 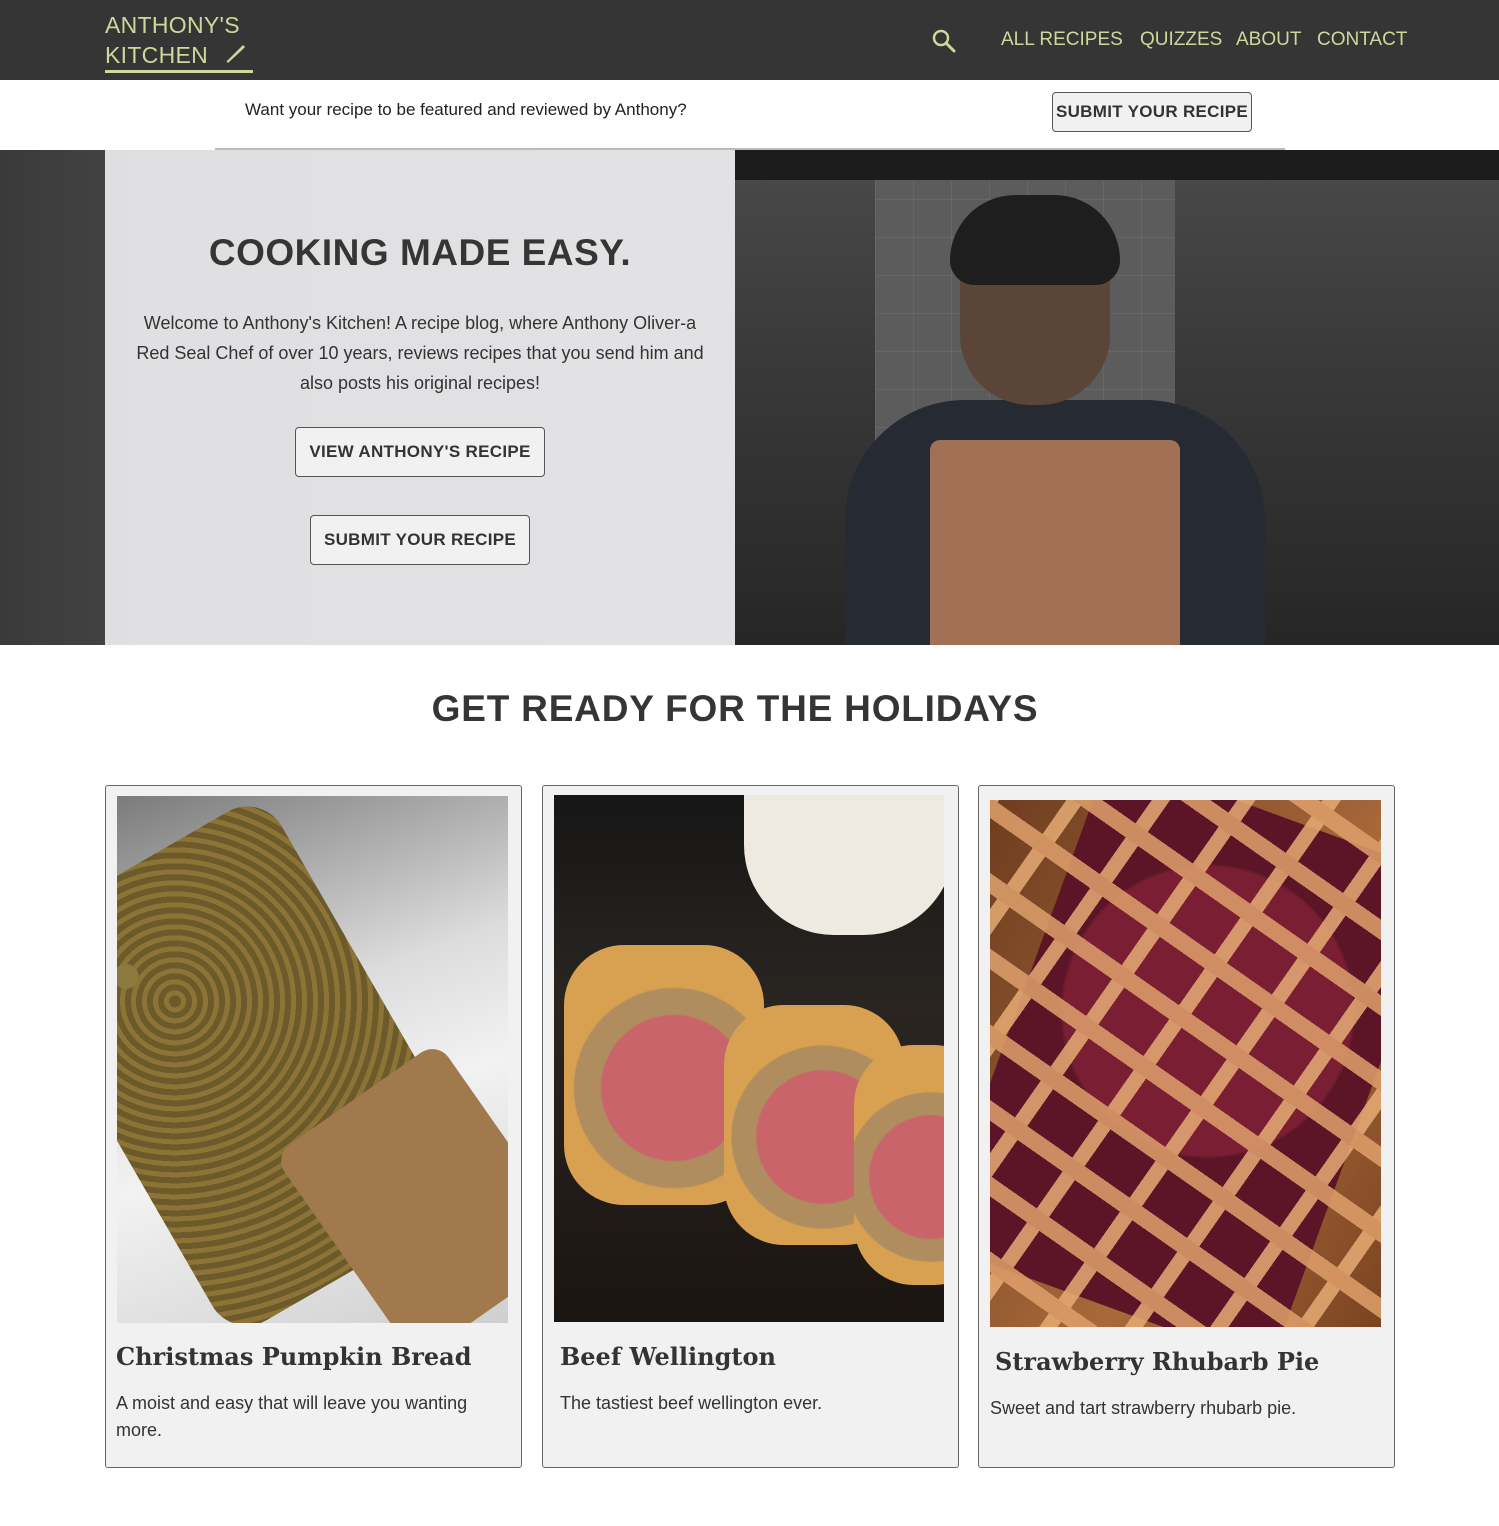 I want to click on card-description: The tastiest beef wellington ever., so click(x=691, y=1403).